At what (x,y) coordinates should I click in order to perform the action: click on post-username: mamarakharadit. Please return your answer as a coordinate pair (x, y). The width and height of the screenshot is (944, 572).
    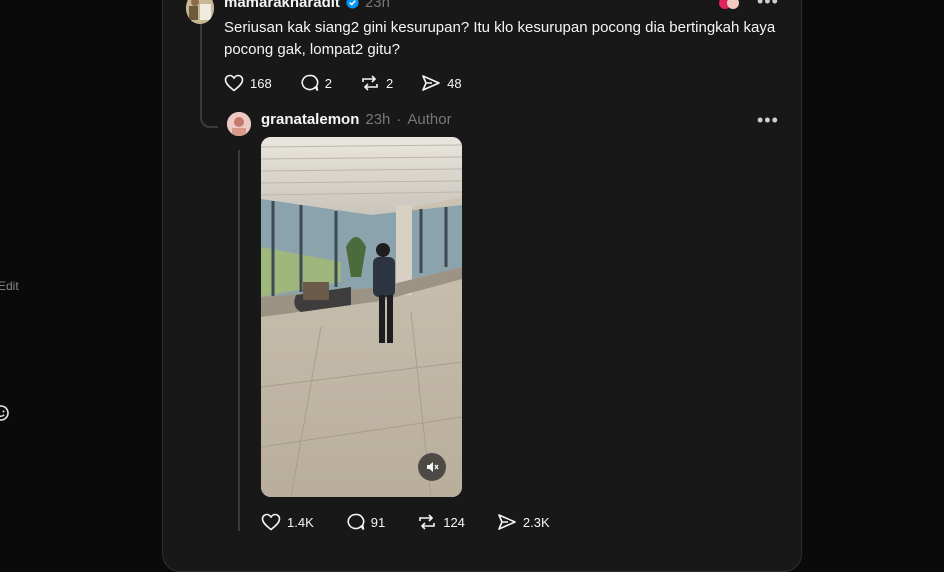
    Looking at the image, I should click on (282, 5).